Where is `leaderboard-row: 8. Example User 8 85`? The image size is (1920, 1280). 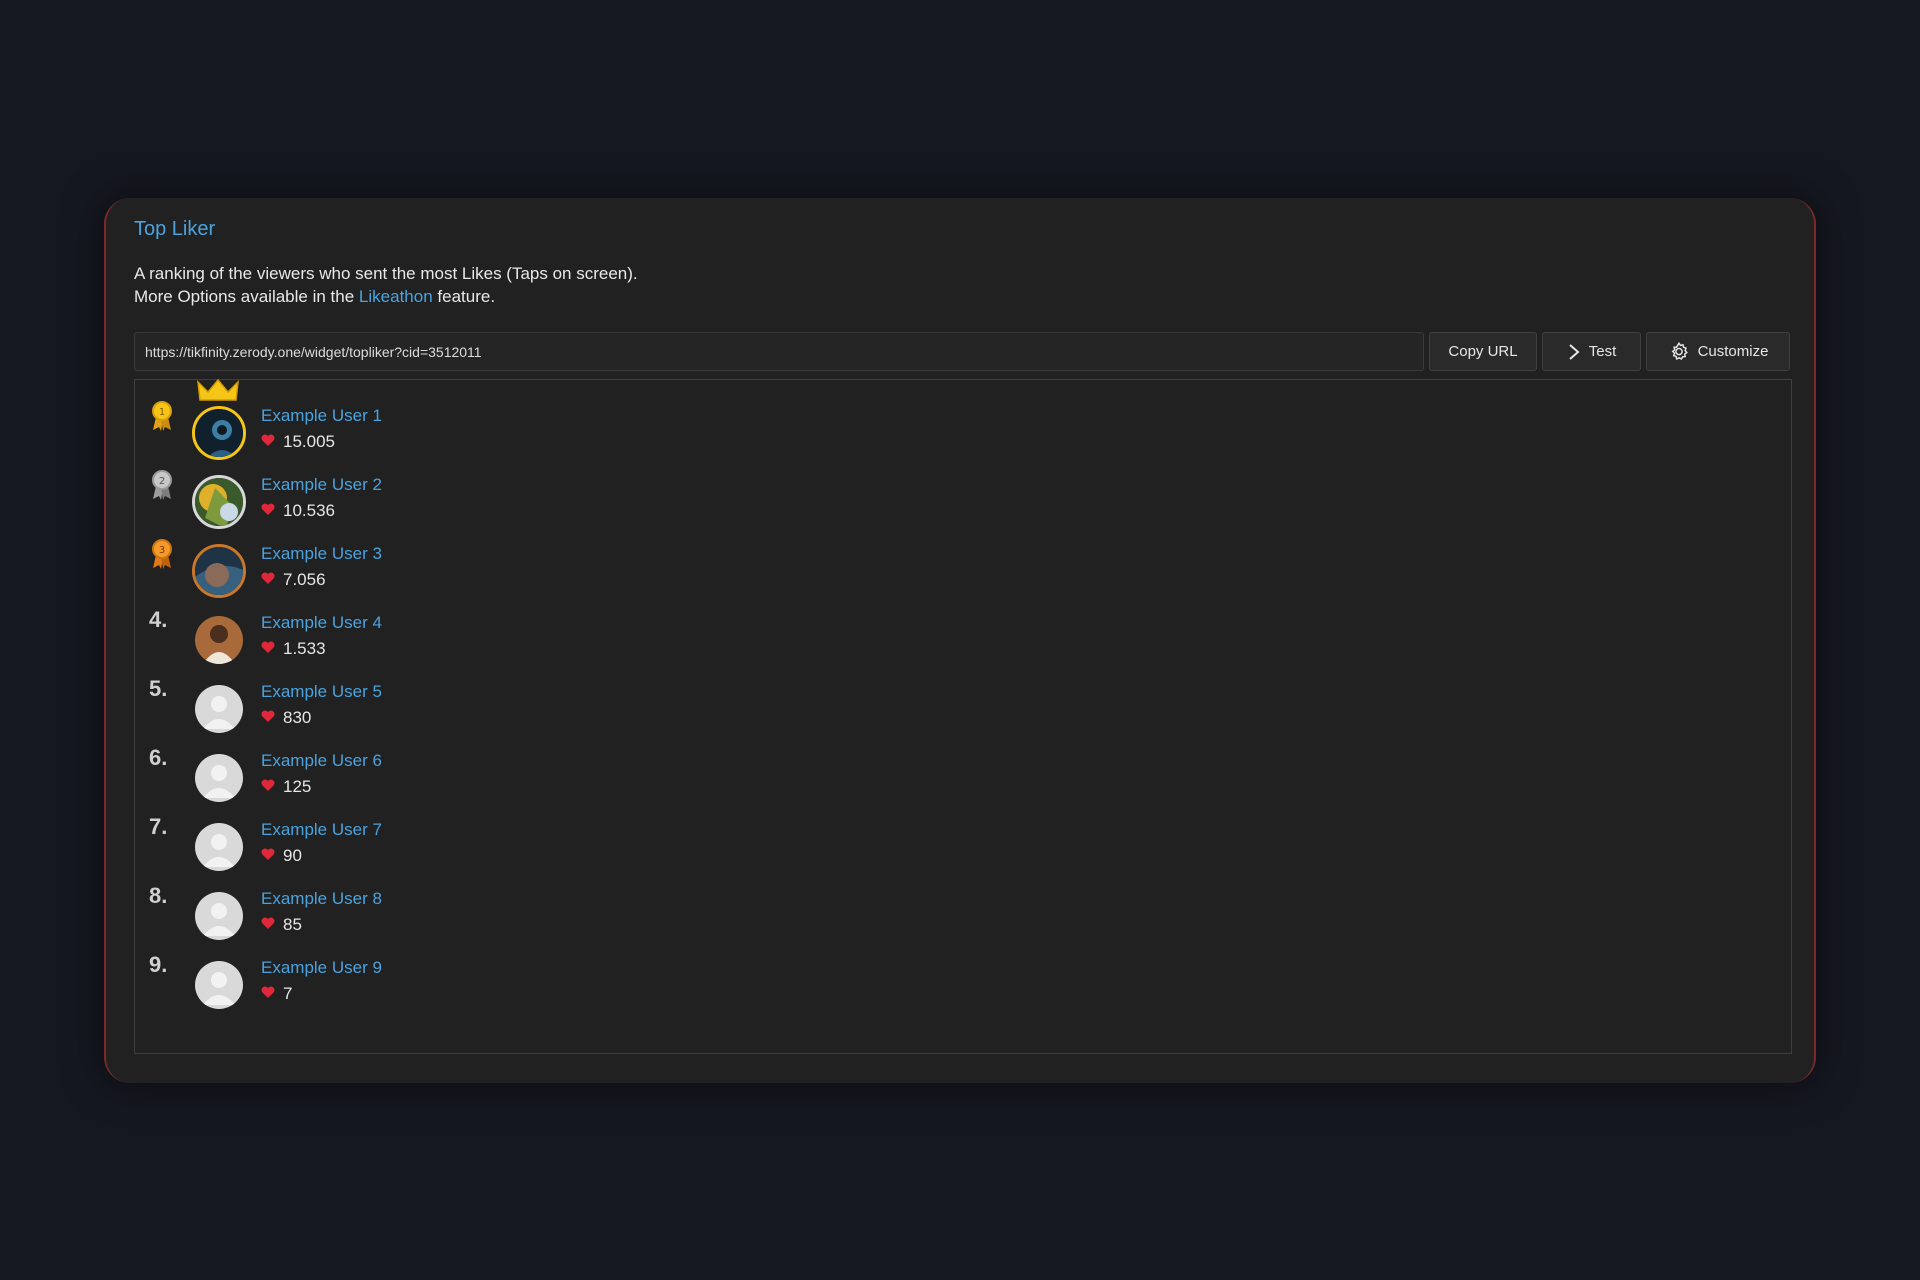
leaderboard-row: 8. Example User 8 85 is located at coordinates (963, 913).